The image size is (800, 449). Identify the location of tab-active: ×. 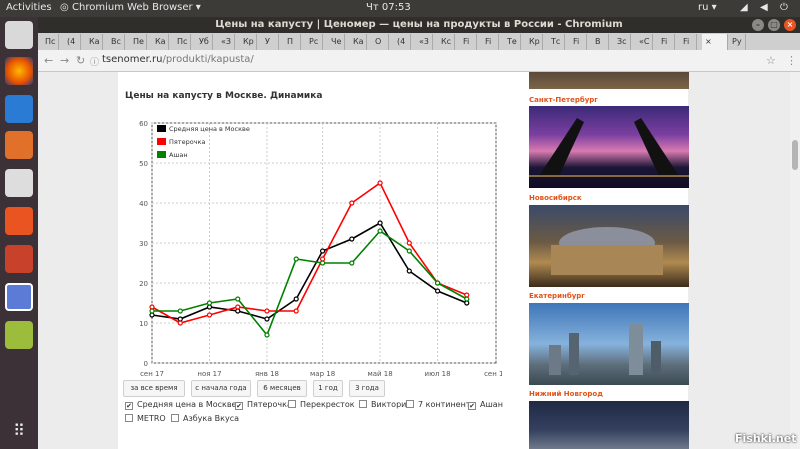
(715, 42).